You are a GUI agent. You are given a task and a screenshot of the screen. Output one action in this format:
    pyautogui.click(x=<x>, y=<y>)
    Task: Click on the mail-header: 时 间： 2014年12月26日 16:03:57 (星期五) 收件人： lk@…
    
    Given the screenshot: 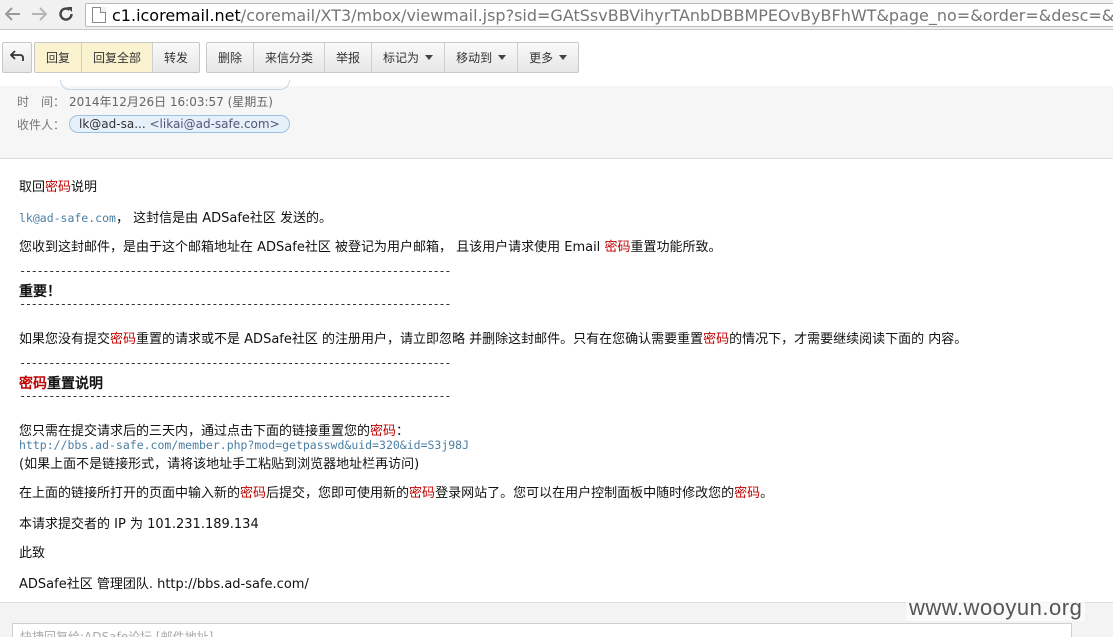 What is the action you would take?
    pyautogui.click(x=556, y=119)
    